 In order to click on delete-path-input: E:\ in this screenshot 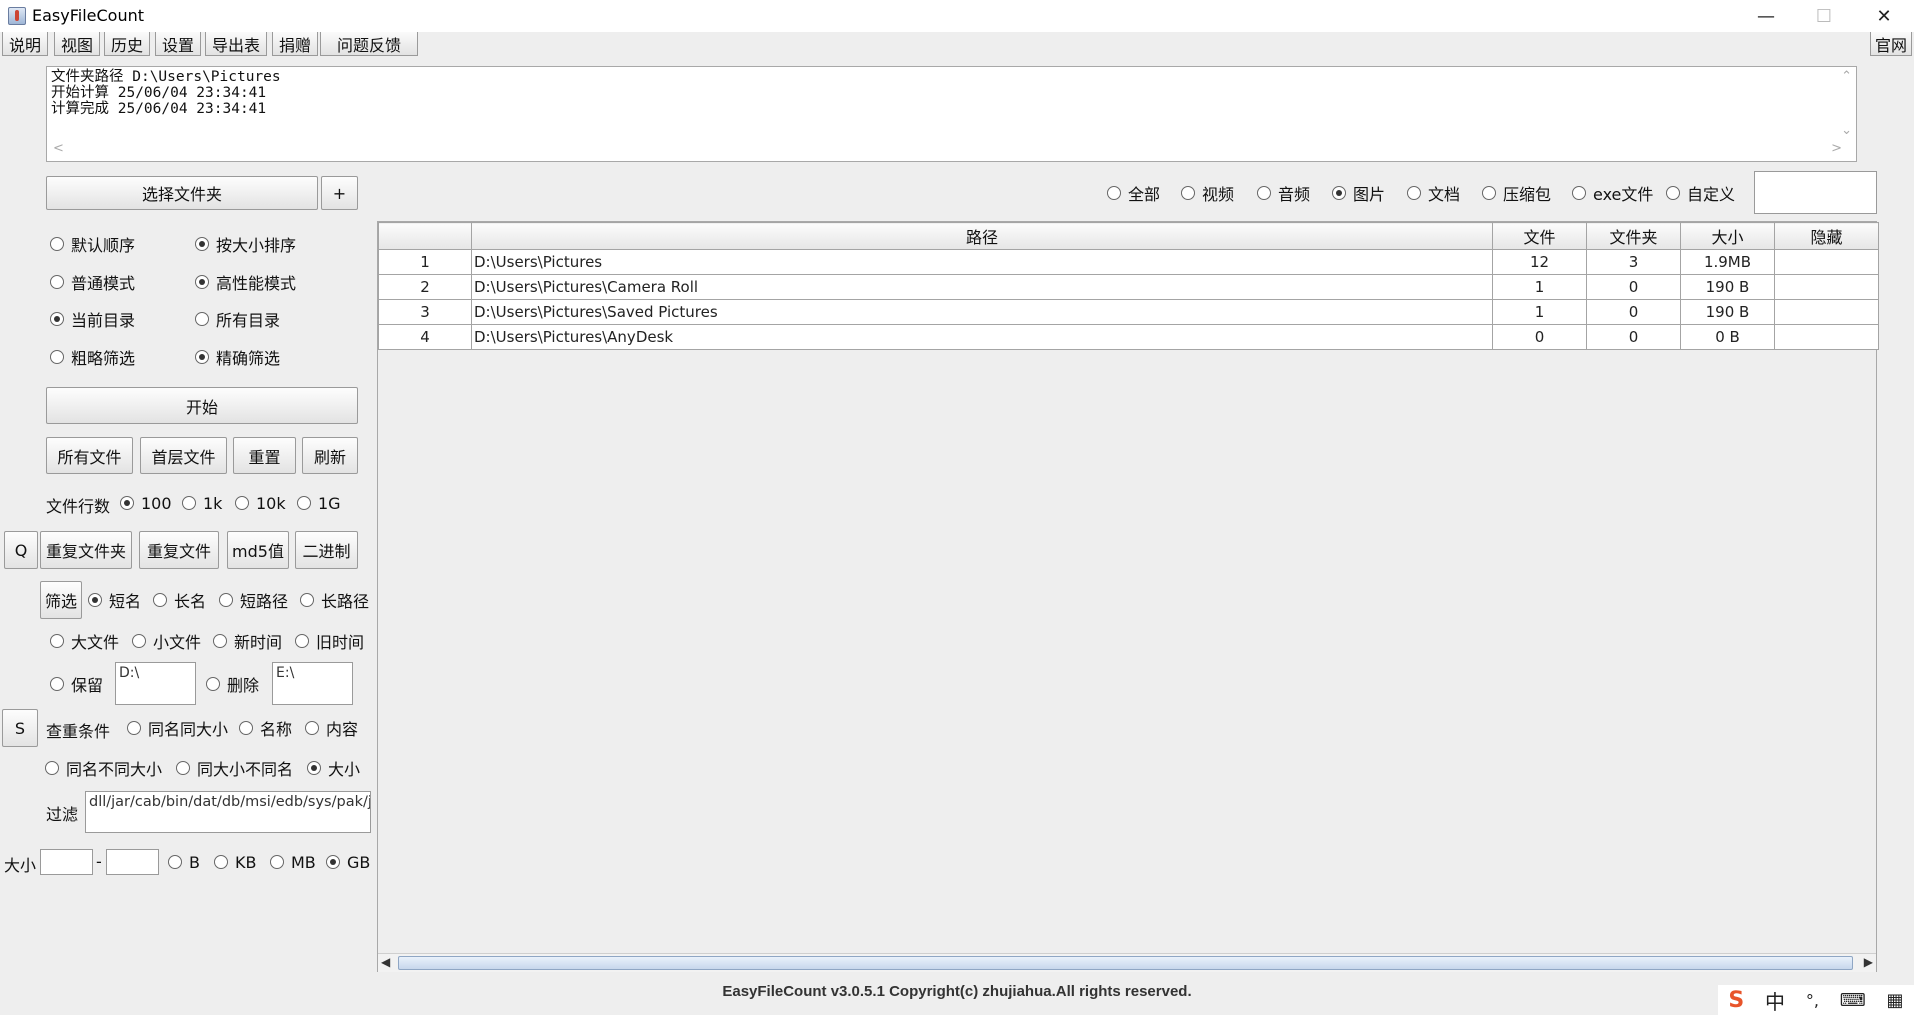, I will do `click(312, 683)`.